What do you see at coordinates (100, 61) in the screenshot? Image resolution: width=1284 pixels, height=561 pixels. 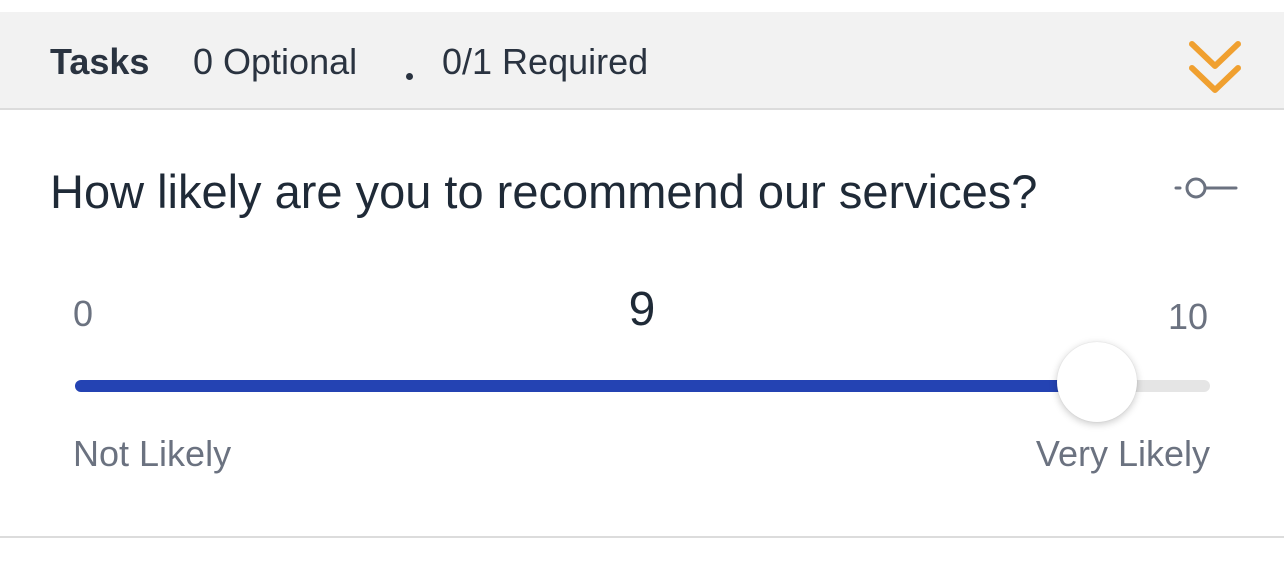 I see `tasks-title: Tasks` at bounding box center [100, 61].